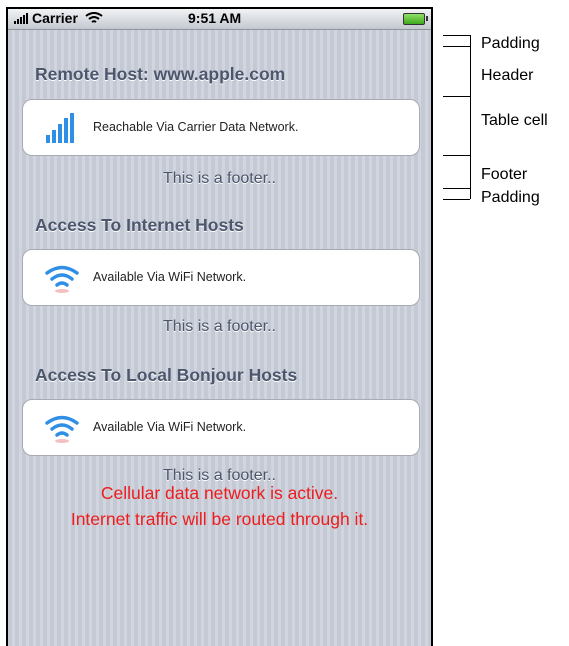  I want to click on battery-icon, so click(415, 19).